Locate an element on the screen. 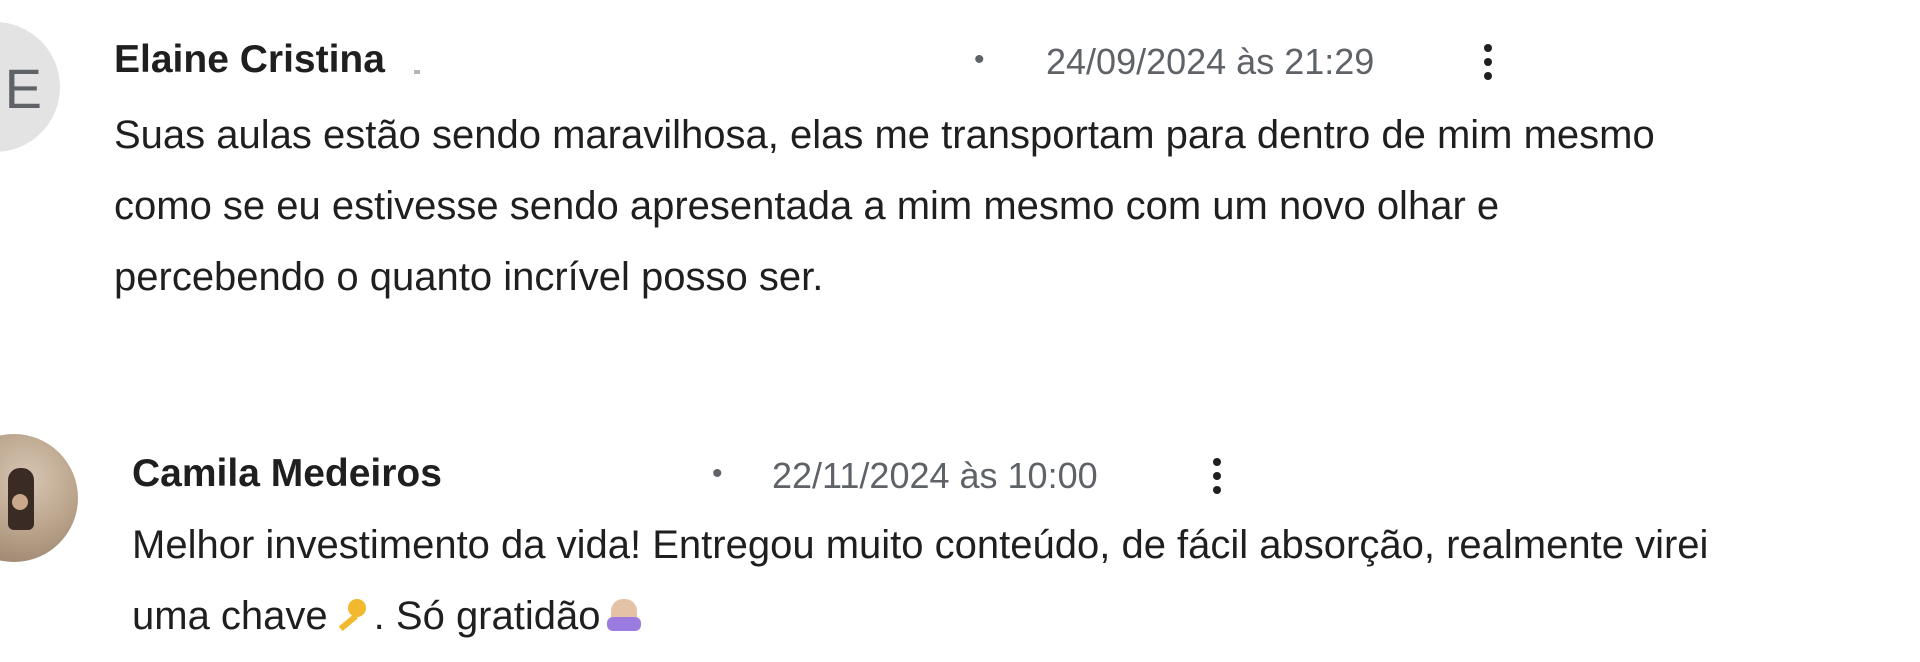  avatar-initial: E is located at coordinates (23, 88).